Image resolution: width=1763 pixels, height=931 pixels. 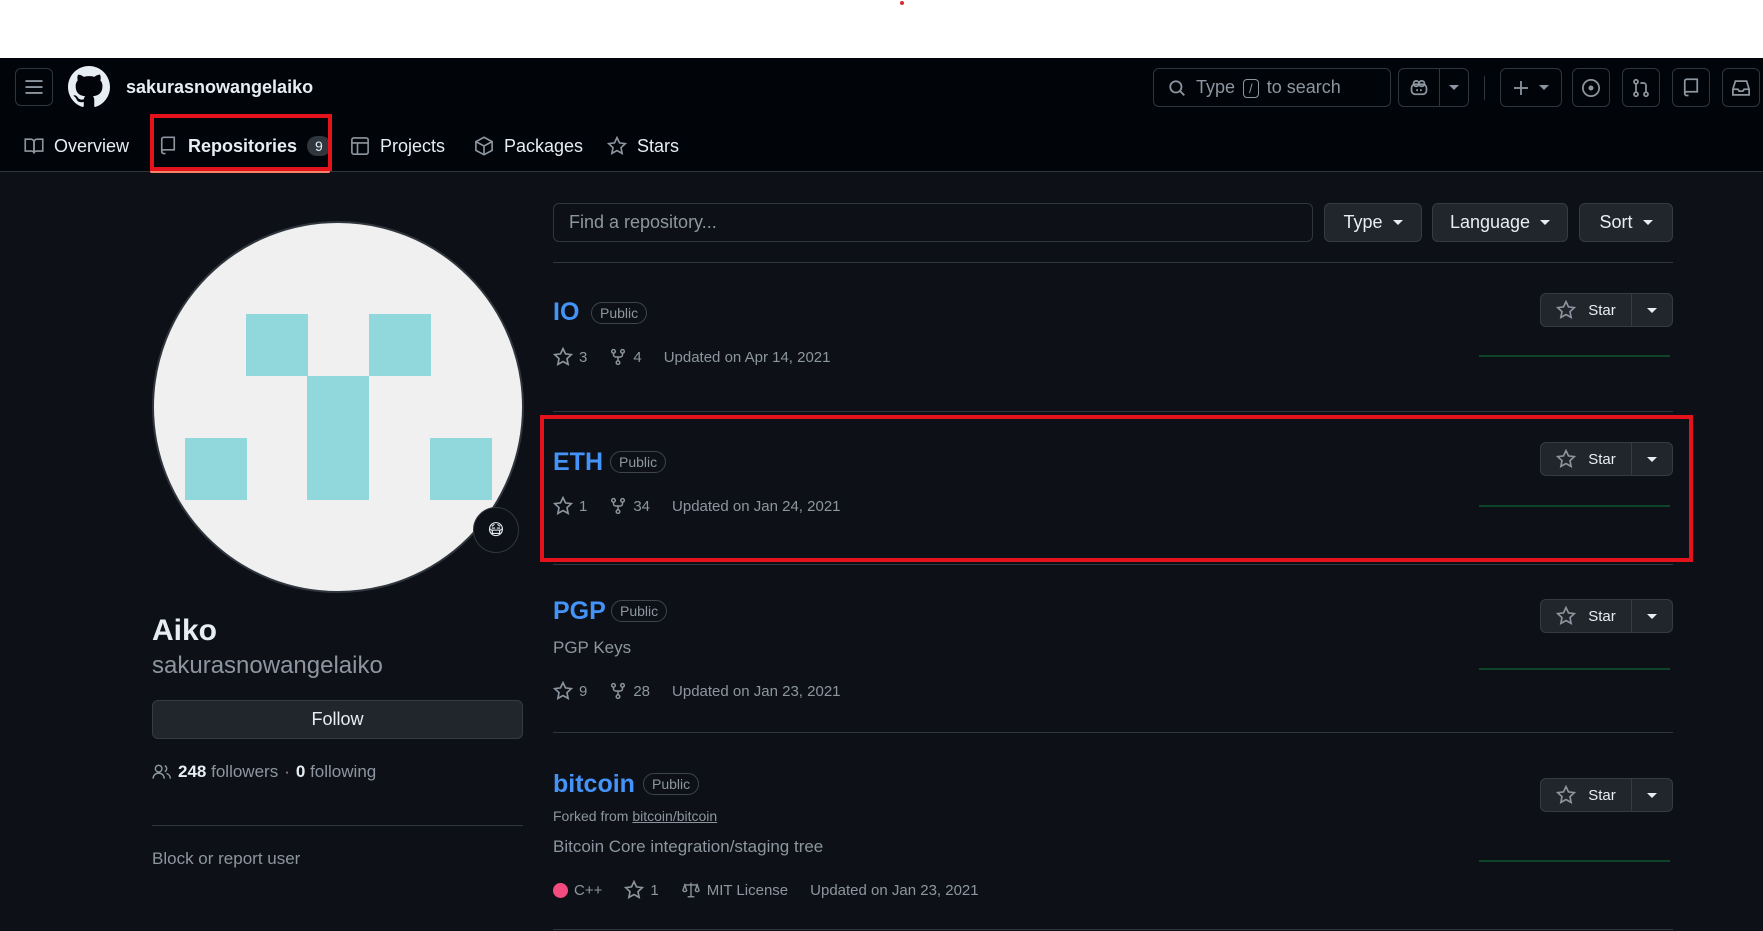 What do you see at coordinates (336, 772) in the screenshot?
I see `following-link: 0 following` at bounding box center [336, 772].